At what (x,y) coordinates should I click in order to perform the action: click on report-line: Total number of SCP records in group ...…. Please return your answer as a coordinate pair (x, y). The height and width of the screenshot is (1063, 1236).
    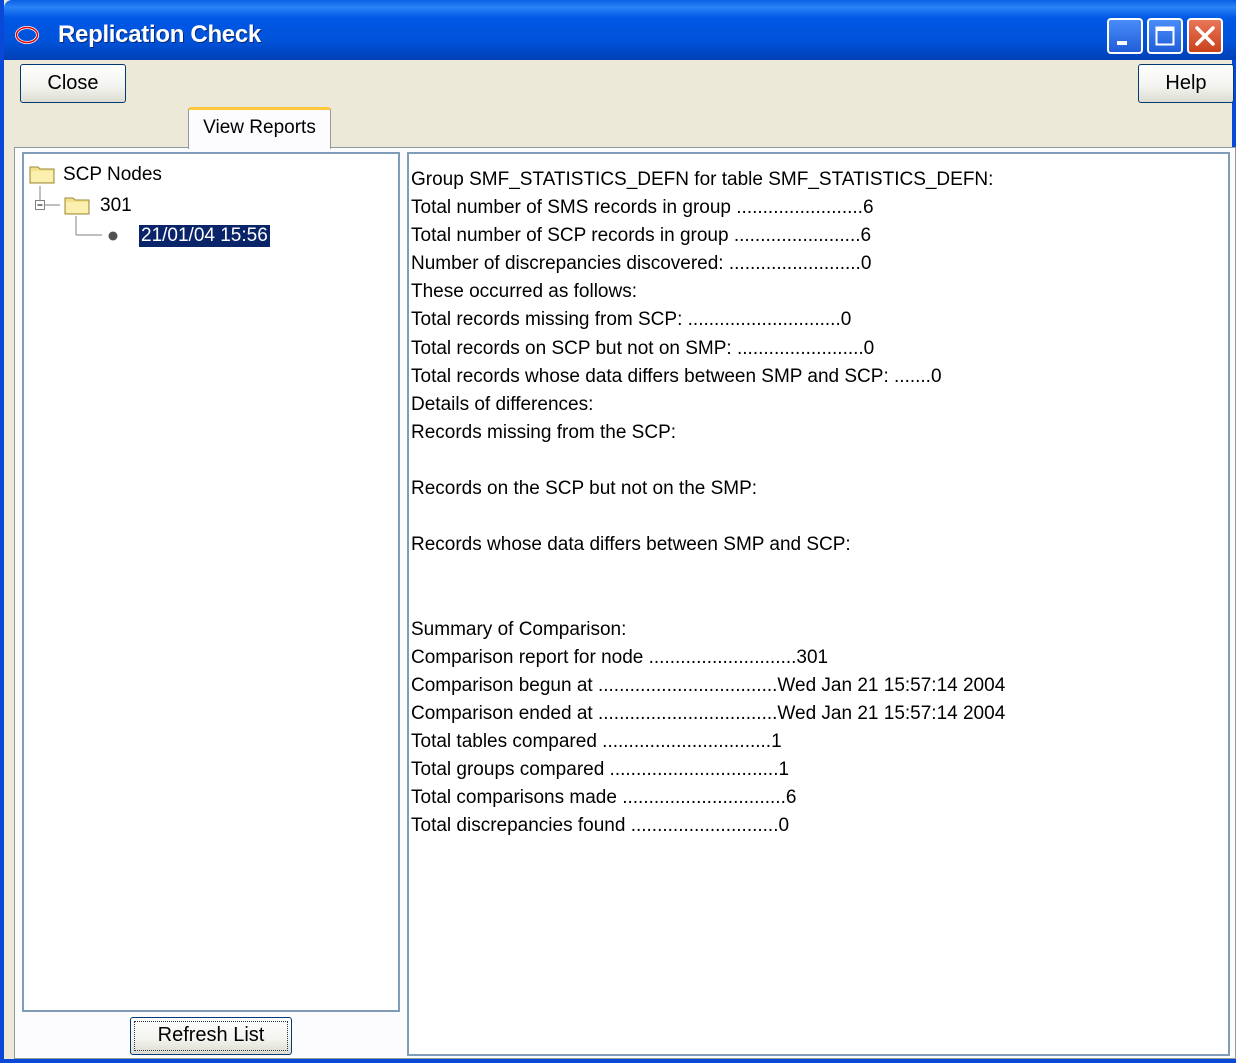
    Looking at the image, I should click on (641, 236).